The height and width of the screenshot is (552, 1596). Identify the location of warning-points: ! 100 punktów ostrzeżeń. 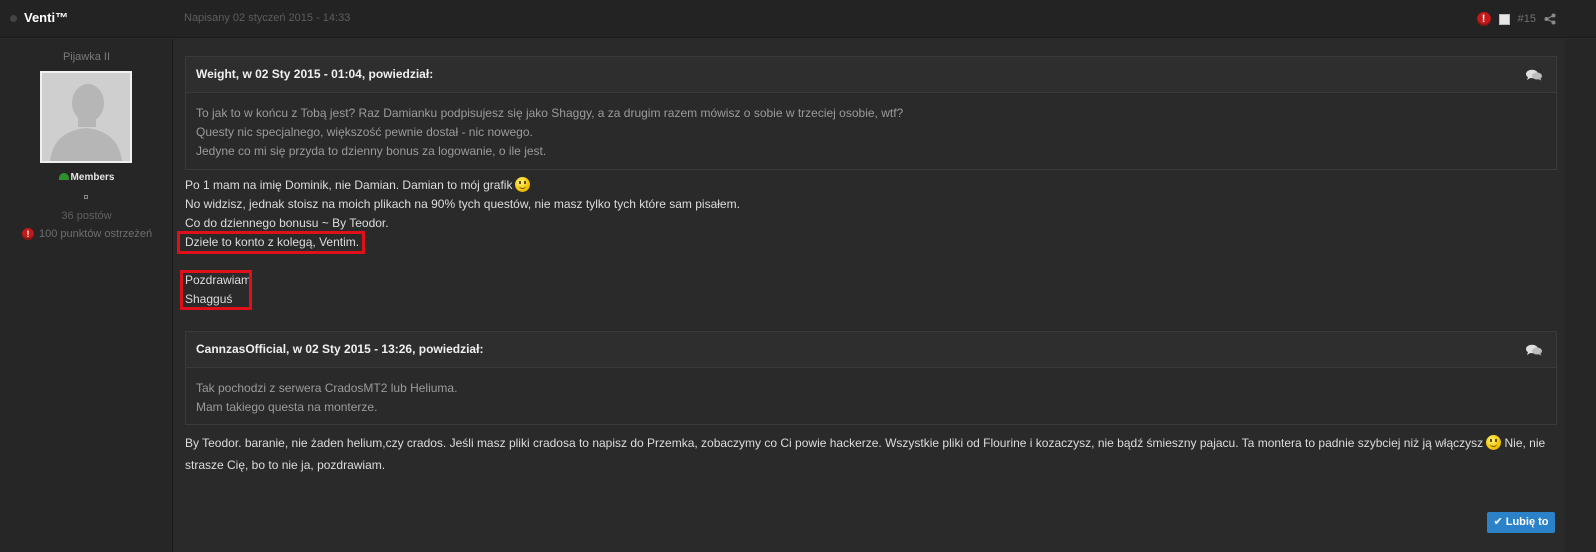
(87, 234).